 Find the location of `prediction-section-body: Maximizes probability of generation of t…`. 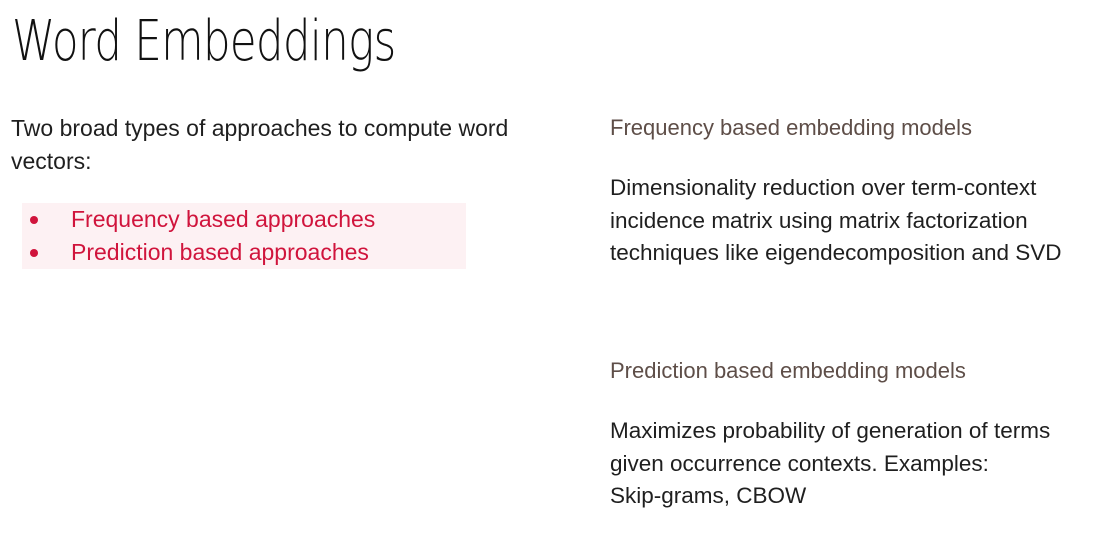

prediction-section-body: Maximizes probability of generation of t… is located at coordinates (830, 463).